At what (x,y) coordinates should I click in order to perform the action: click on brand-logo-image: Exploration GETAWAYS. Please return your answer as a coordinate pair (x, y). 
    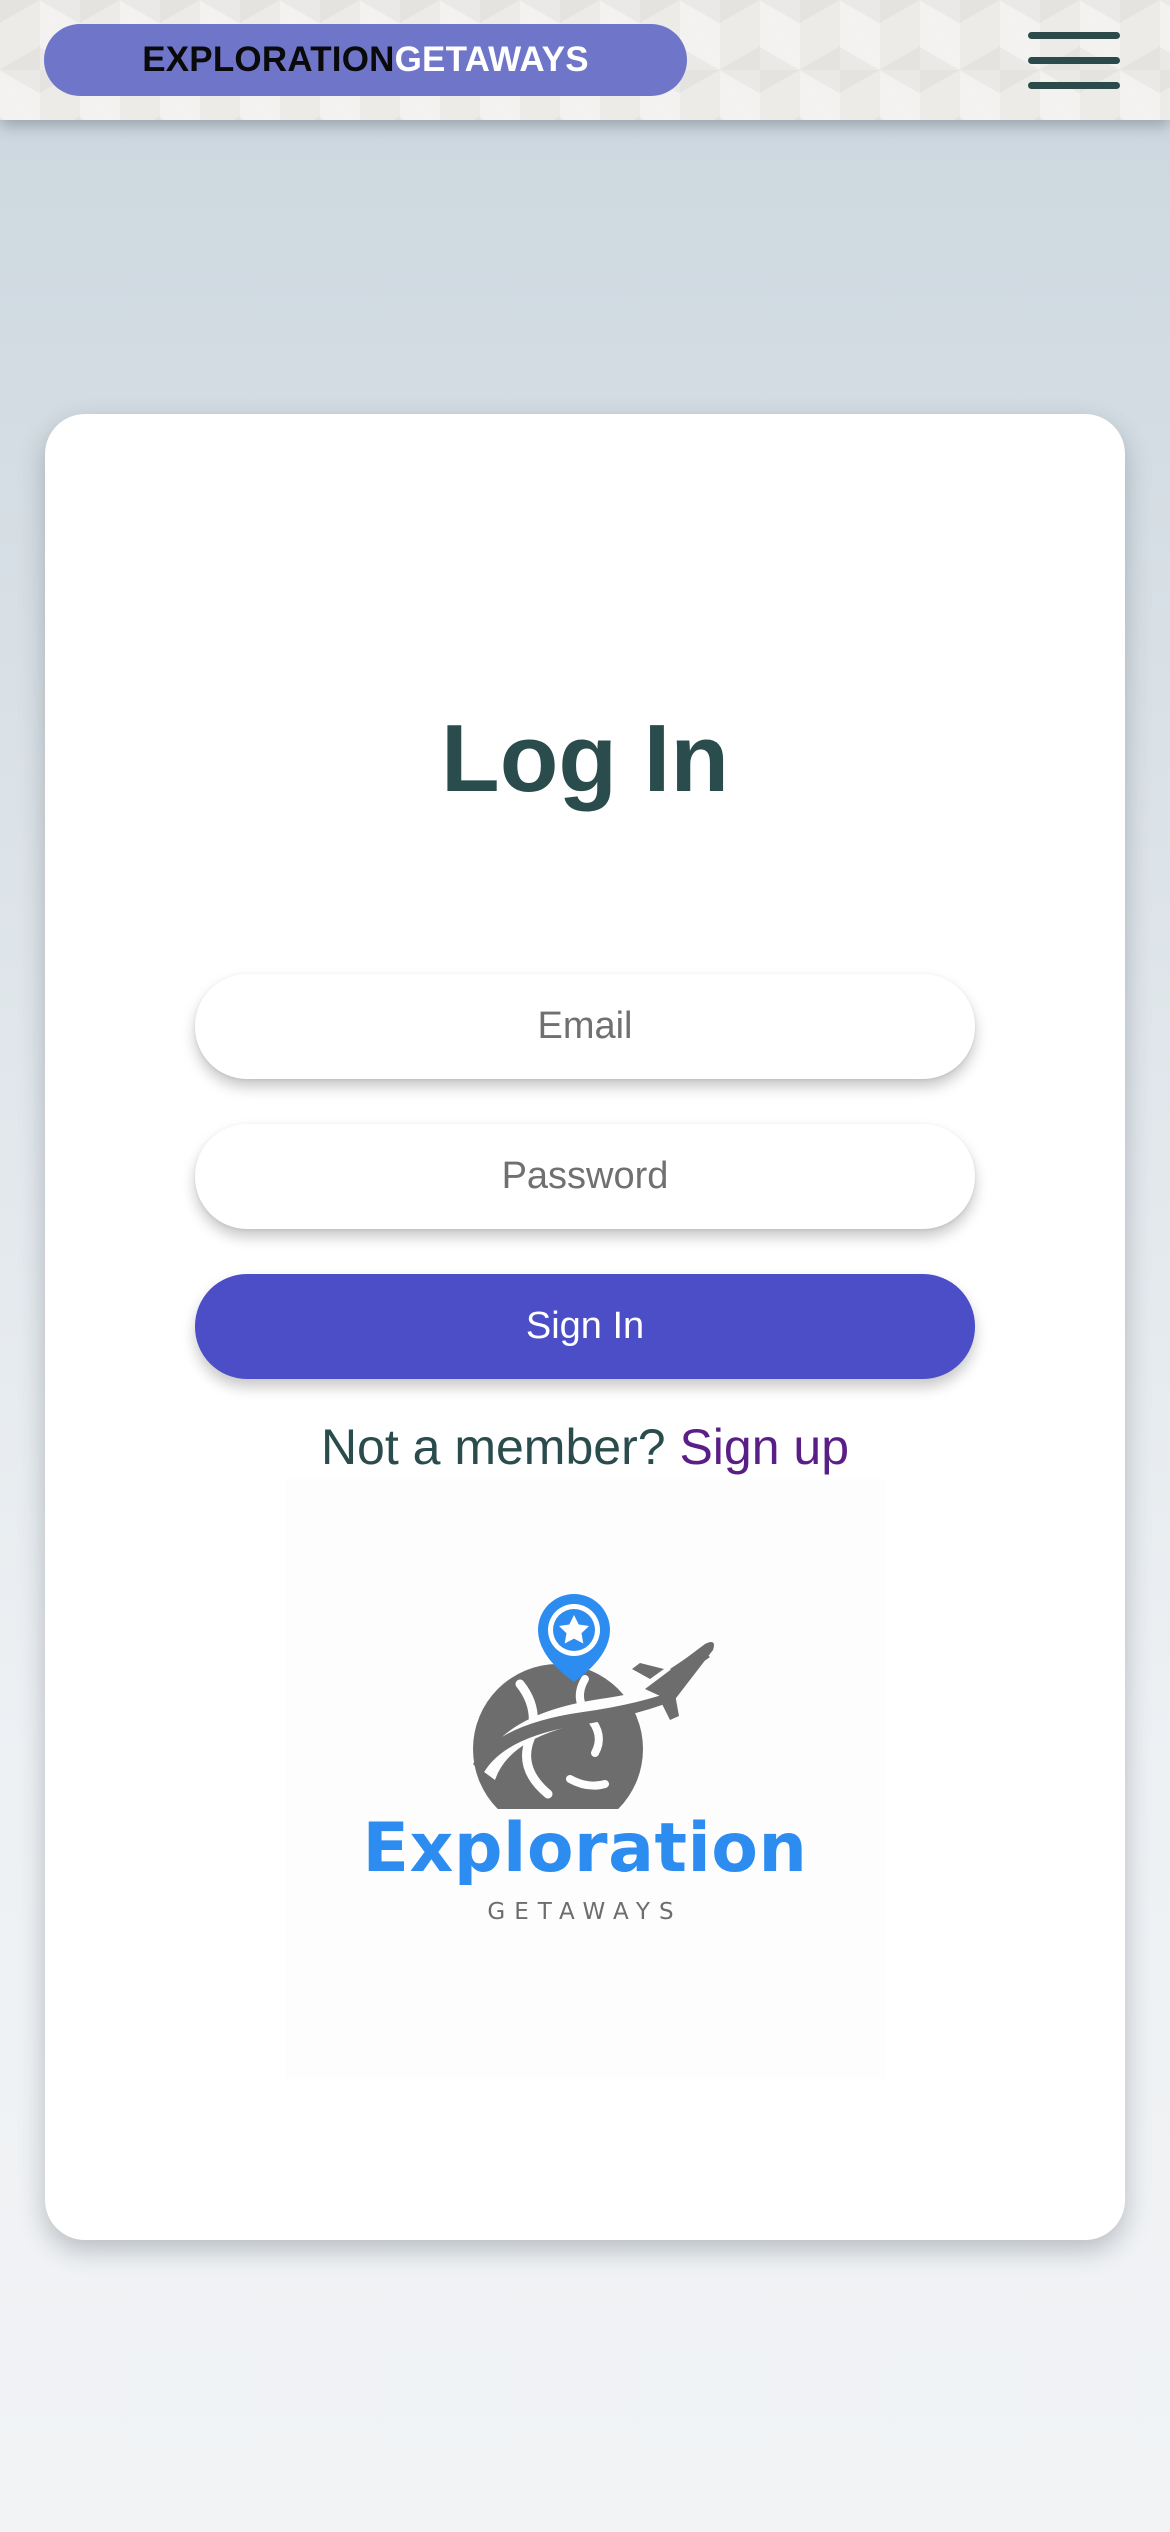
    Looking at the image, I should click on (585, 1779).